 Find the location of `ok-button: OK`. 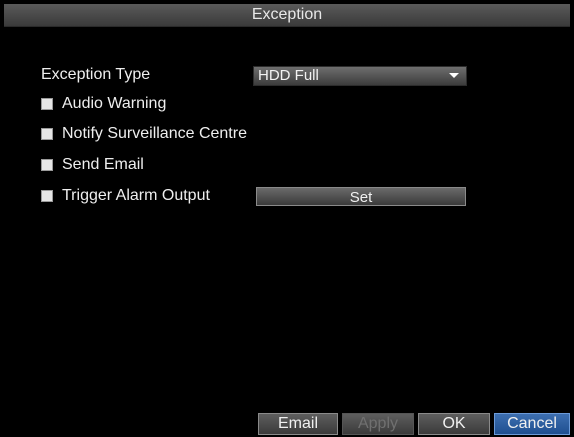

ok-button: OK is located at coordinates (454, 424).